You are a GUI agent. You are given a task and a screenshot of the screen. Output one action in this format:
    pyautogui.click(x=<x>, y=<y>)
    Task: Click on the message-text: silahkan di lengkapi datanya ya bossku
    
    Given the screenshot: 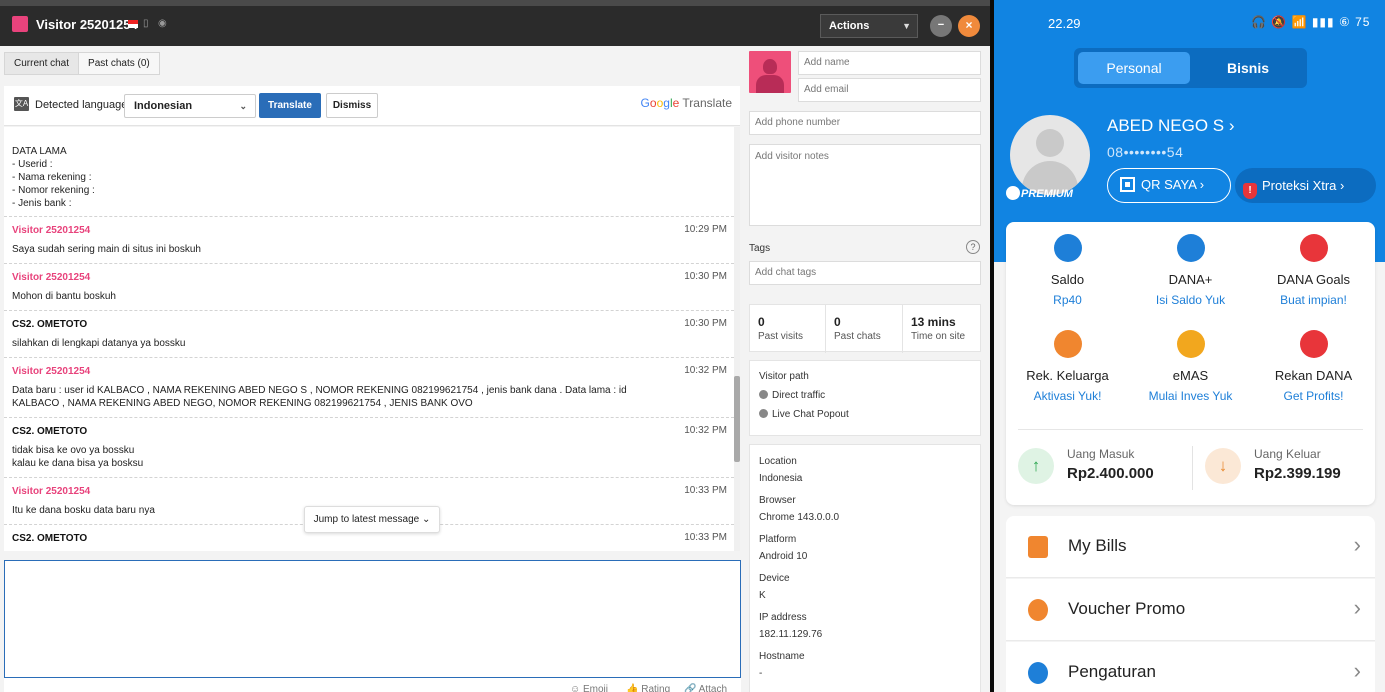 What is the action you would take?
    pyautogui.click(x=99, y=343)
    